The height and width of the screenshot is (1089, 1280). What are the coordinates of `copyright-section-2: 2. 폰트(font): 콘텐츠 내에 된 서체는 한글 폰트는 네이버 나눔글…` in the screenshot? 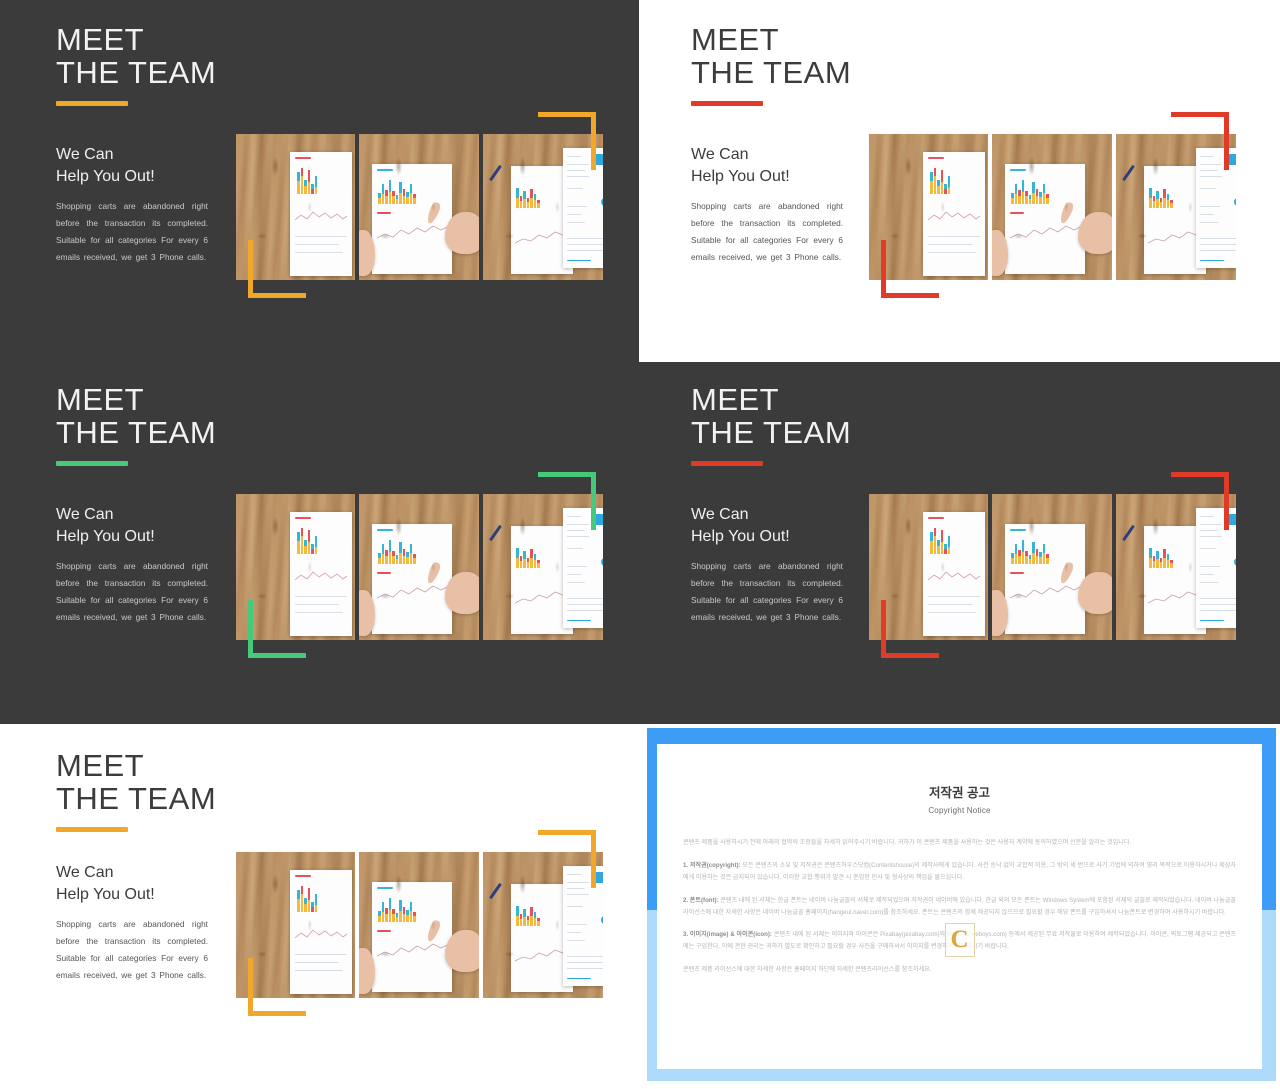 It's located at (959, 907).